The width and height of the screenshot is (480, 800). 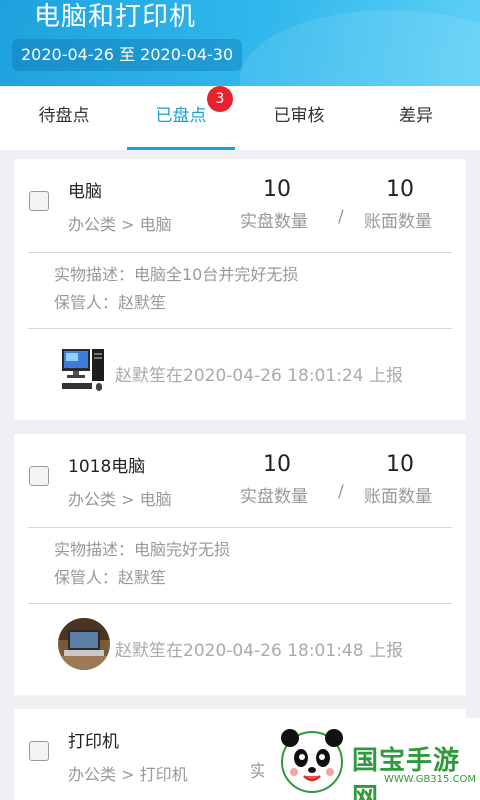 What do you see at coordinates (84, 369) in the screenshot?
I see `desktop-computer-icon` at bounding box center [84, 369].